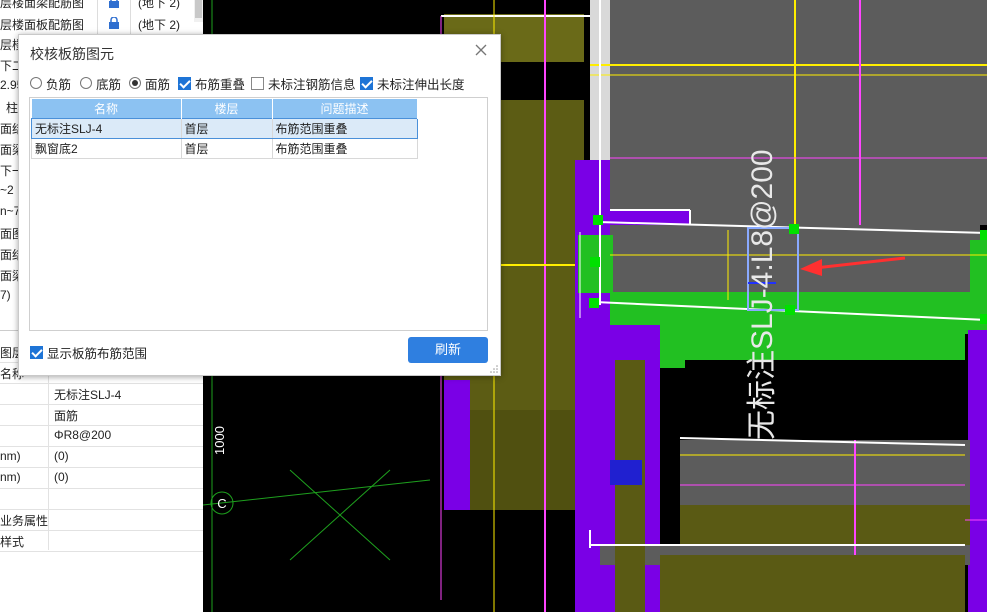 This screenshot has width=987, height=612. Describe the element at coordinates (24, 521) in the screenshot. I see `property-key: 业务属性` at that location.